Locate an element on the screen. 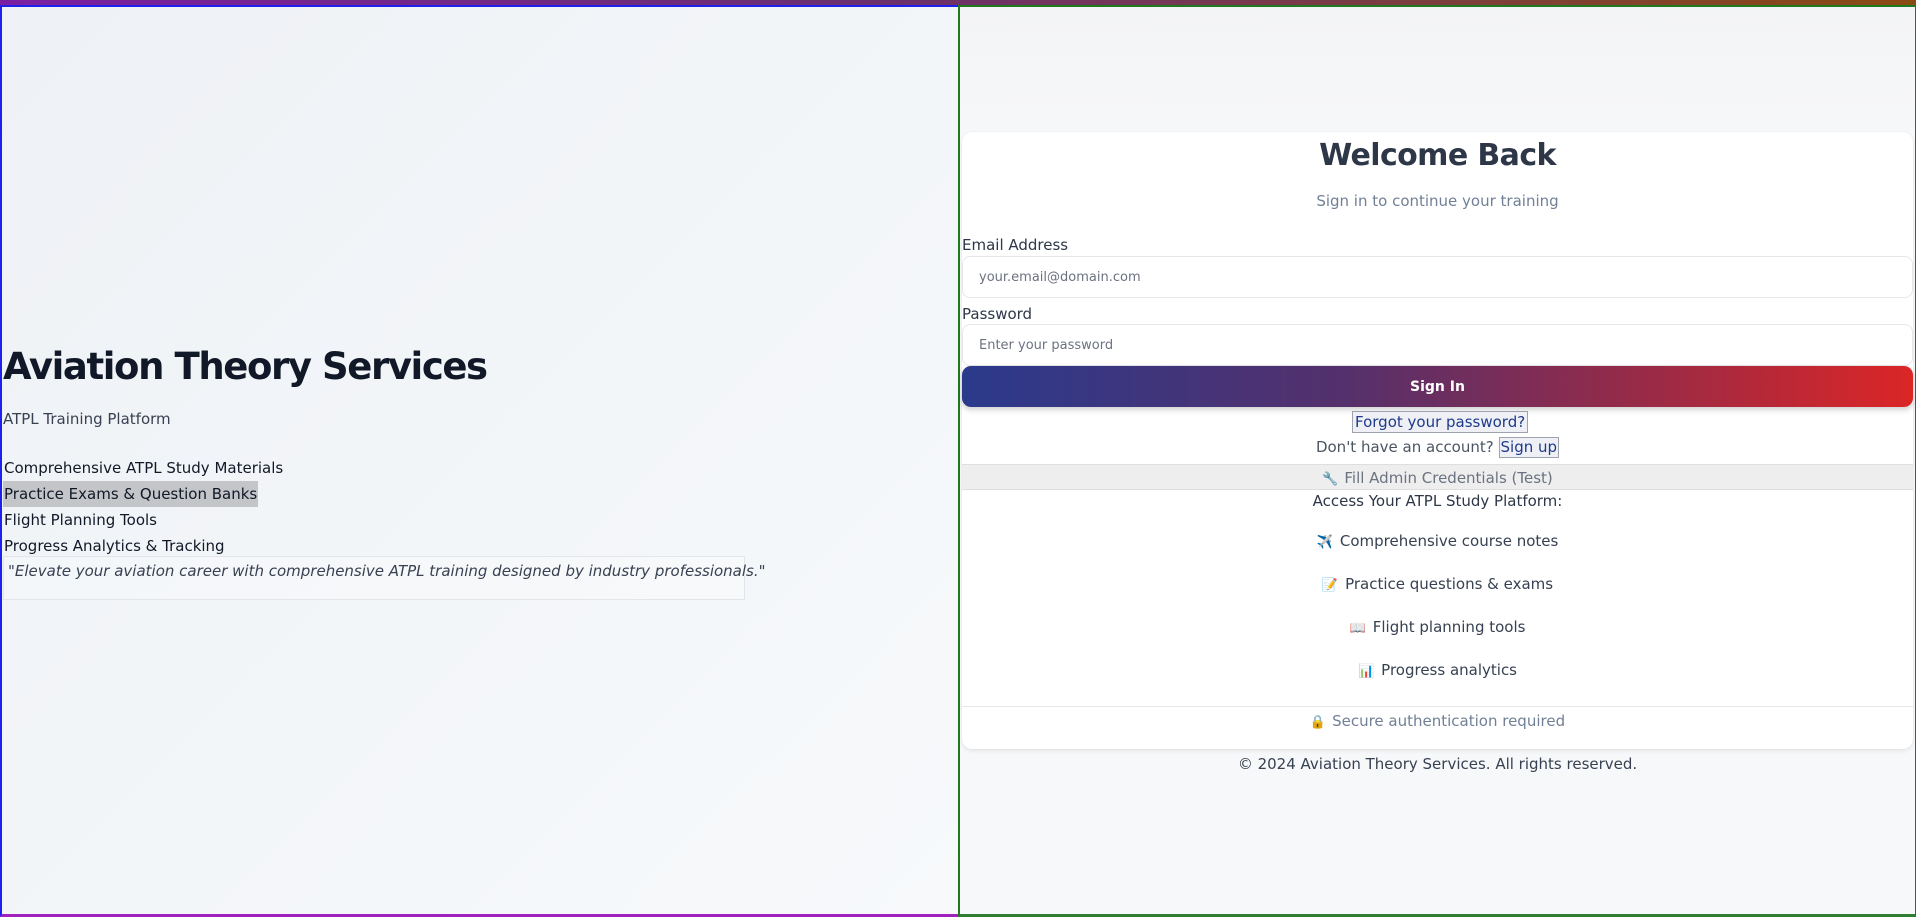 This screenshot has height=917, width=1916. no-account-text: Don't have an account? is located at coordinates (1404, 447).